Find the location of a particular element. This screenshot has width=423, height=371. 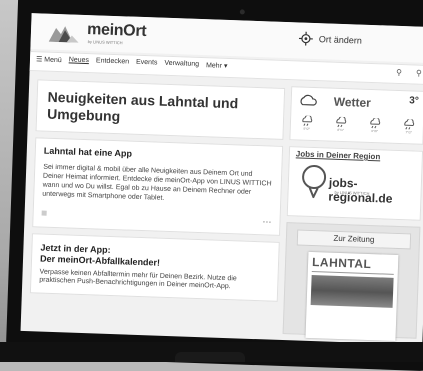

search-icon: ⚲ is located at coordinates (419, 73).